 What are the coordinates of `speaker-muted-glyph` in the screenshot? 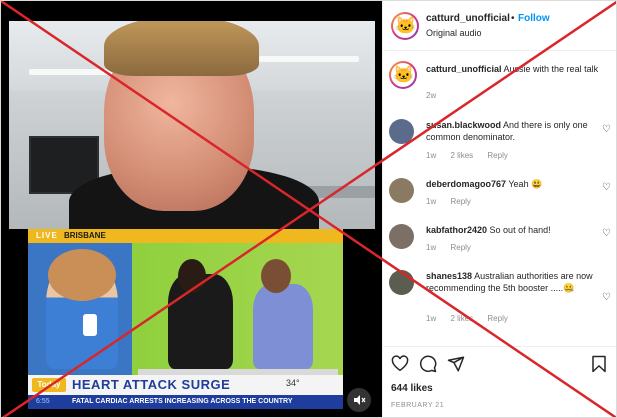 It's located at (360, 400).